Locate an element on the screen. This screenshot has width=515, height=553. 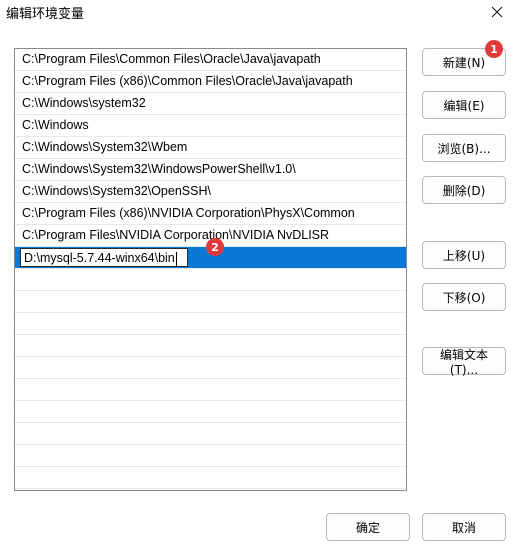
window-title: 编辑环境变量 is located at coordinates (45, 14).